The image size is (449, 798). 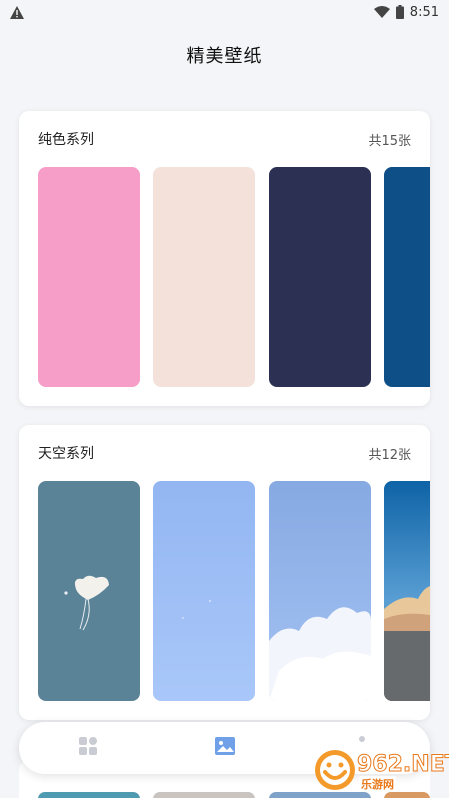 What do you see at coordinates (224, 453) in the screenshot?
I see `section-header: 天空系列 共12张` at bounding box center [224, 453].